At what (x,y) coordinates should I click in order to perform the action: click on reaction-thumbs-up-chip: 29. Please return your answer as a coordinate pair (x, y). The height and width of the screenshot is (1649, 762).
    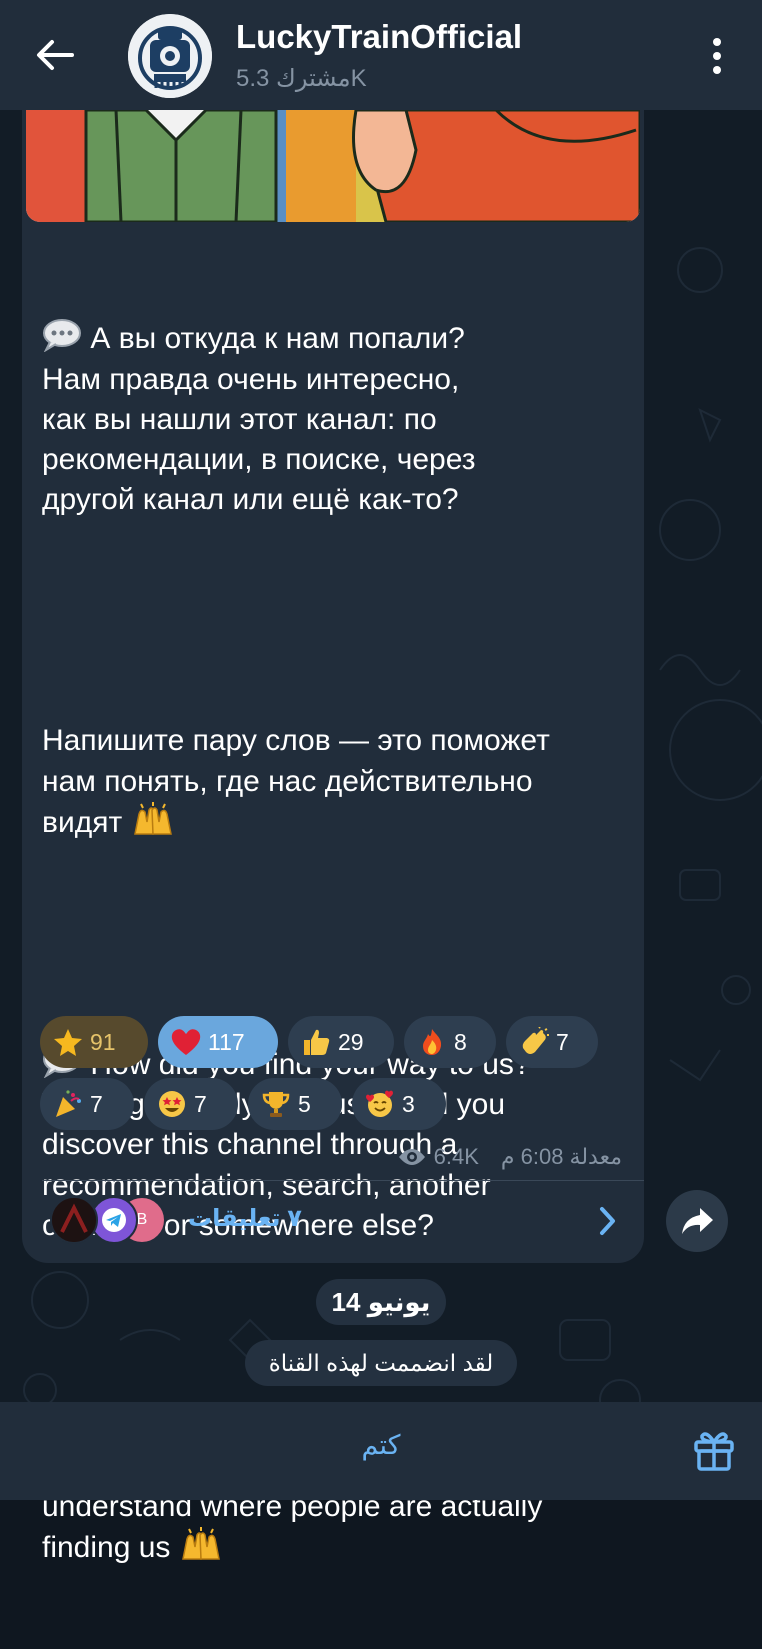
    Looking at the image, I should click on (341, 1042).